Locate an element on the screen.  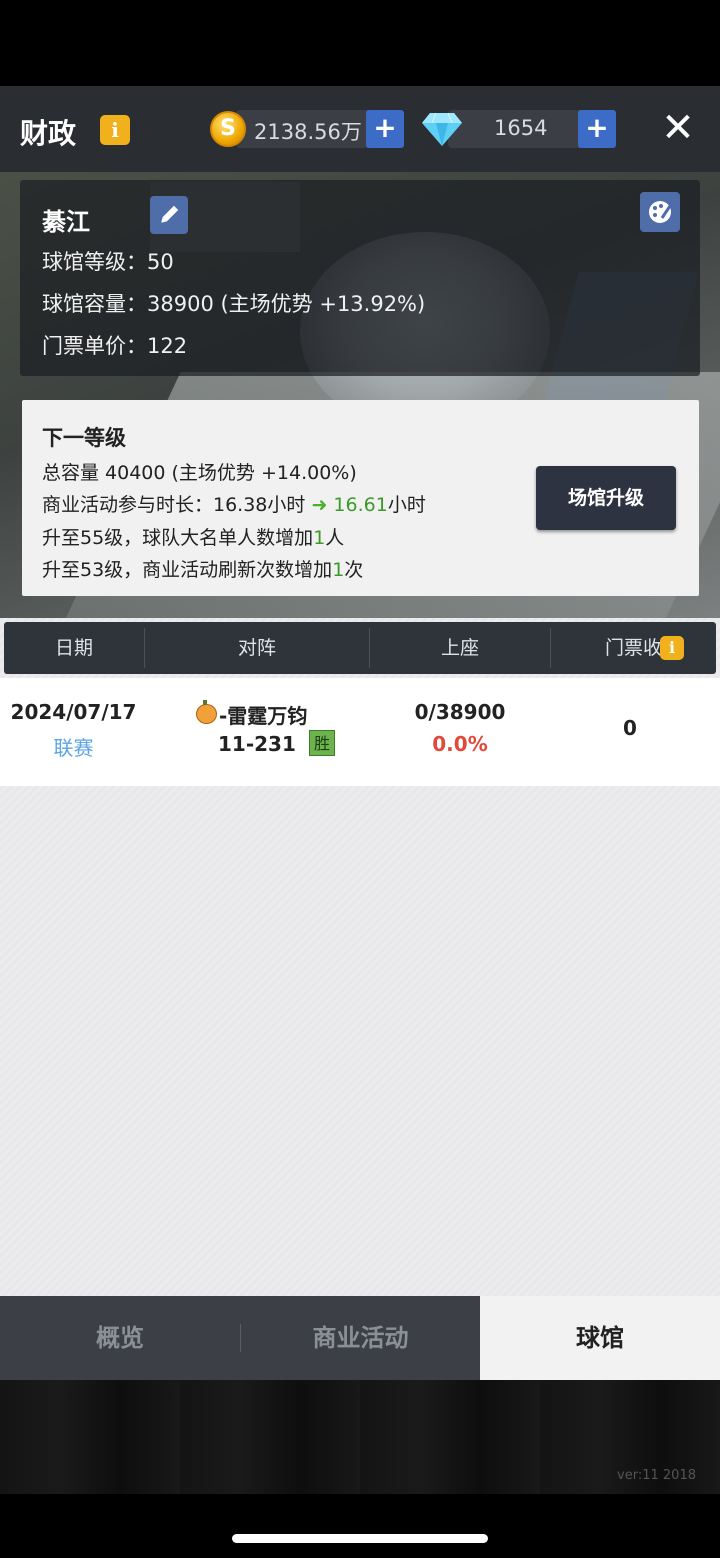
palette-button is located at coordinates (660, 212).